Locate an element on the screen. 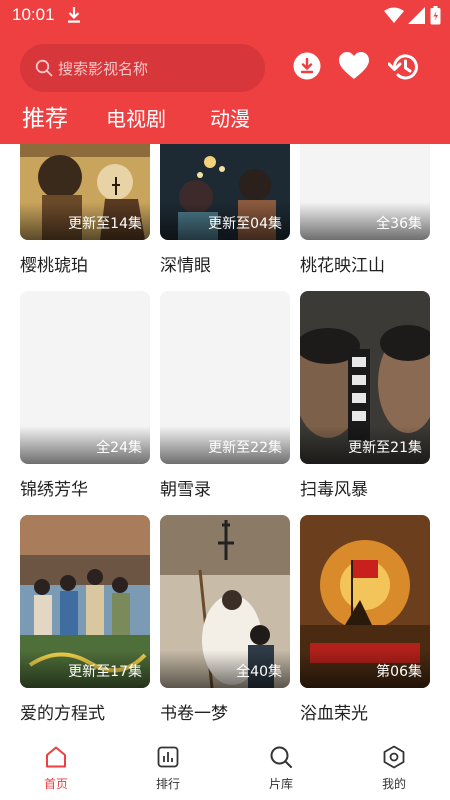 This screenshot has height=800, width=450. episode-badge: 更新至17集 is located at coordinates (105, 672).